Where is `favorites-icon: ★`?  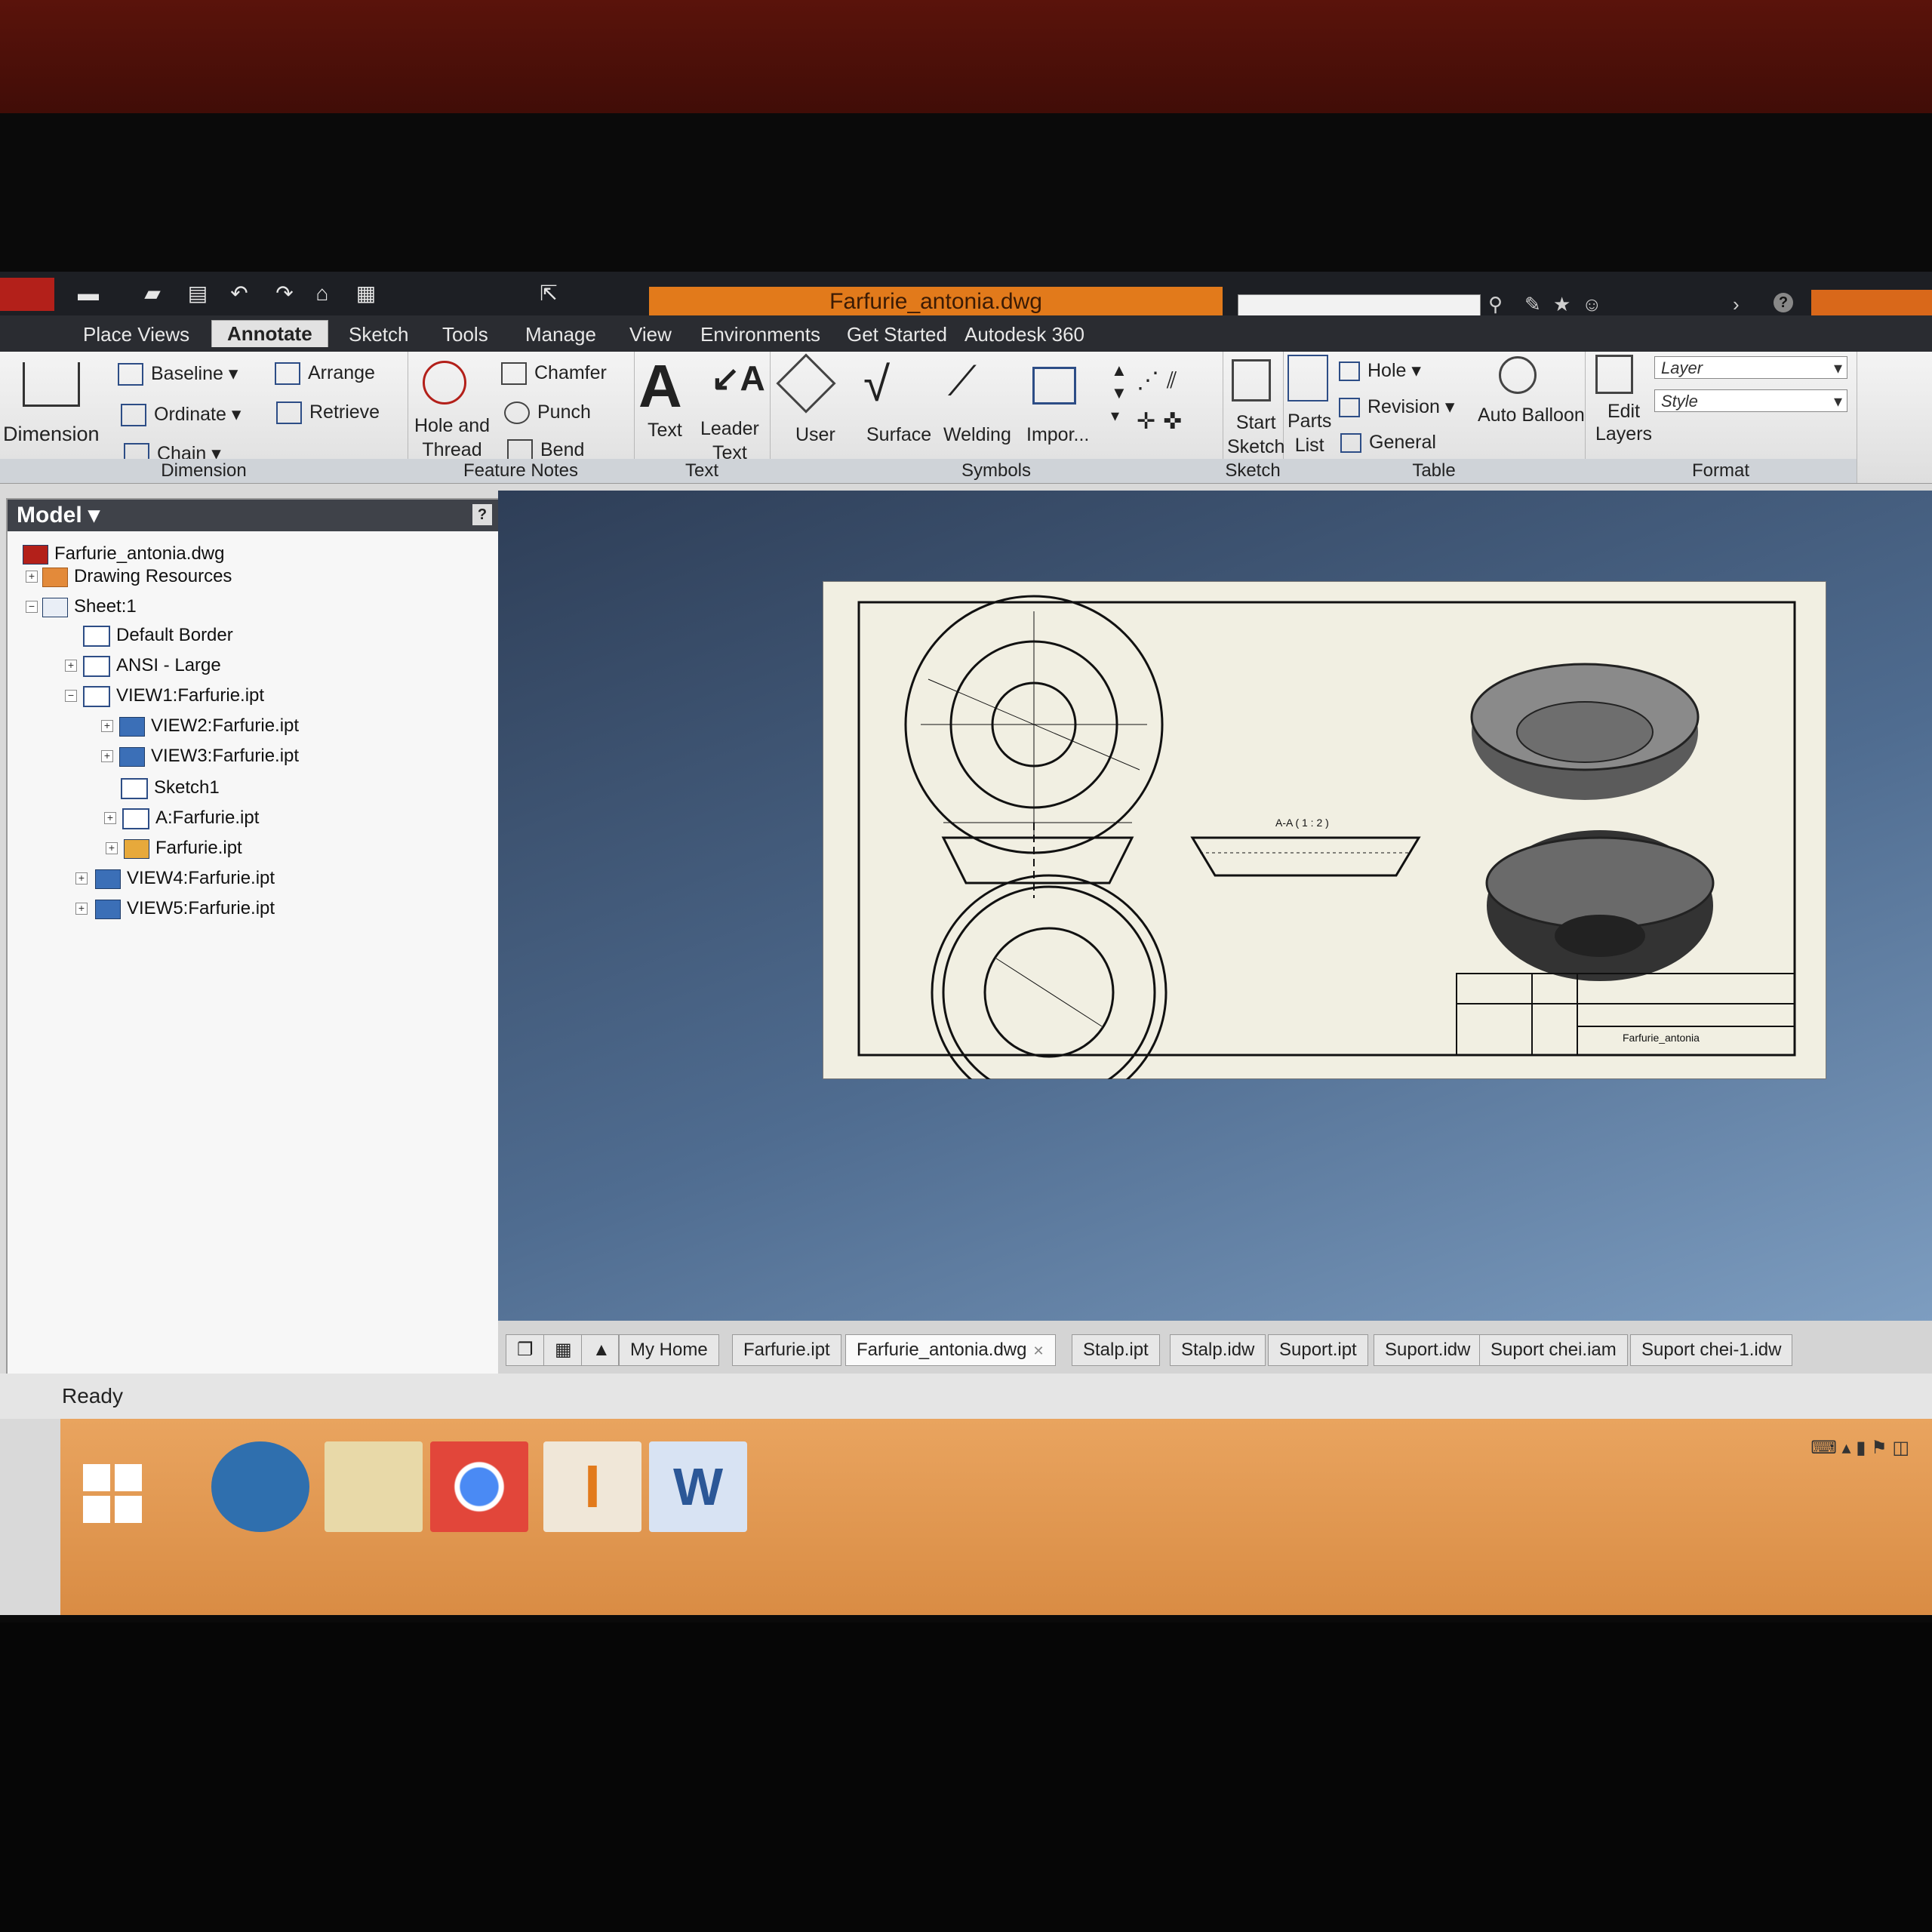
favorites-icon: ★ is located at coordinates (1562, 304).